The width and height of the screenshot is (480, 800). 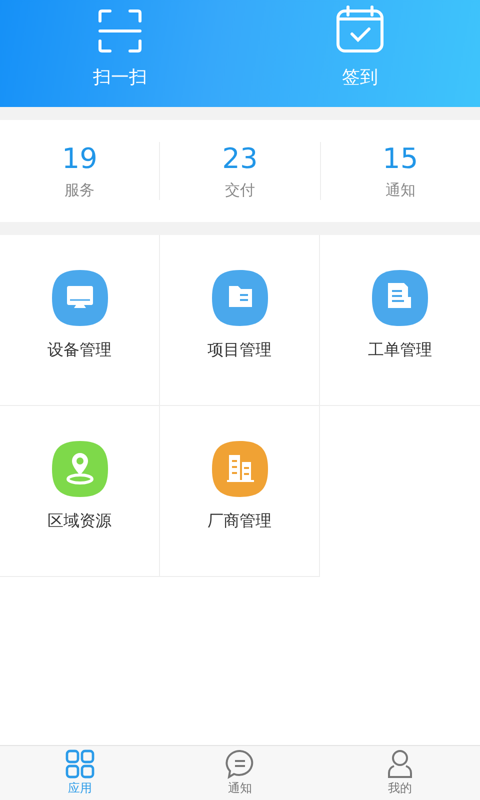 I want to click on stat-label: 服务, so click(x=79, y=190).